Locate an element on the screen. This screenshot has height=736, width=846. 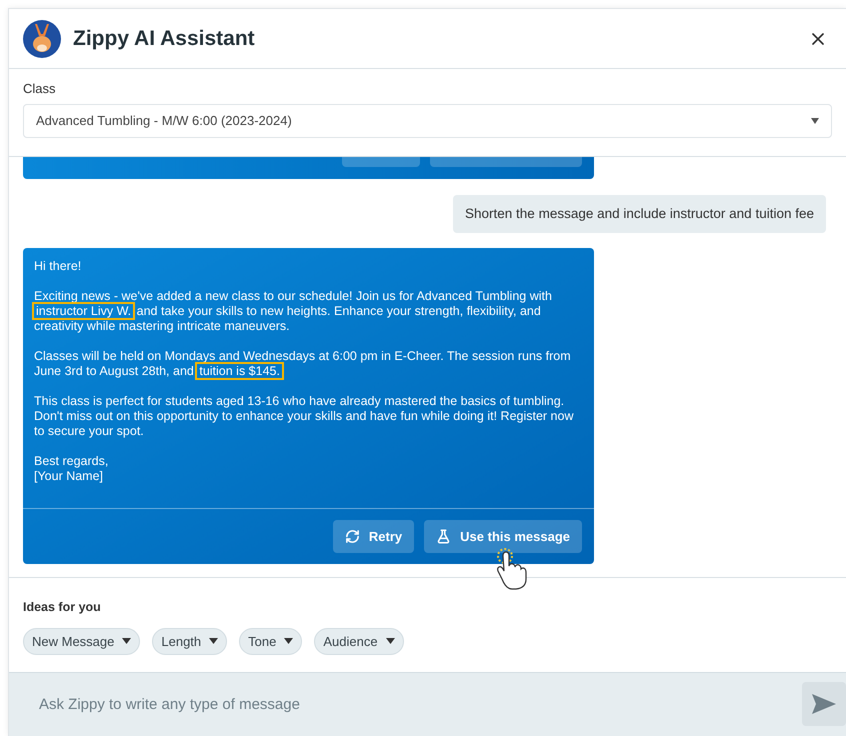
send-button is located at coordinates (824, 704).